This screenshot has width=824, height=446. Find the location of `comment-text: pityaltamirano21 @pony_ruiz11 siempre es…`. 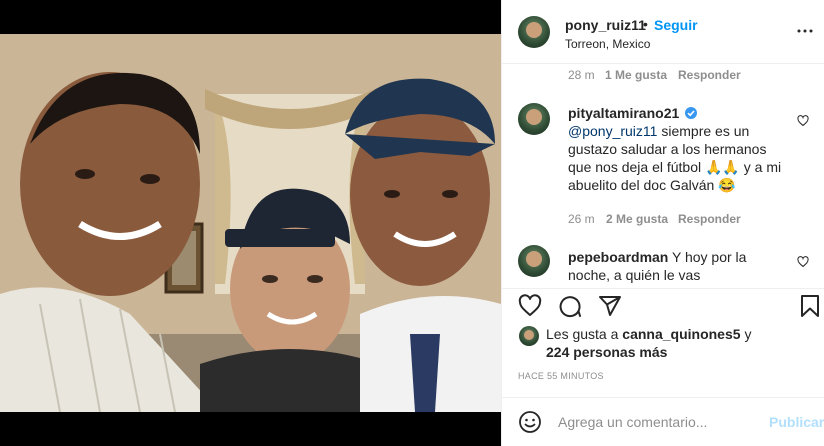

comment-text: pityaltamirano21 @pony_ruiz11 siempre es… is located at coordinates (678, 149).